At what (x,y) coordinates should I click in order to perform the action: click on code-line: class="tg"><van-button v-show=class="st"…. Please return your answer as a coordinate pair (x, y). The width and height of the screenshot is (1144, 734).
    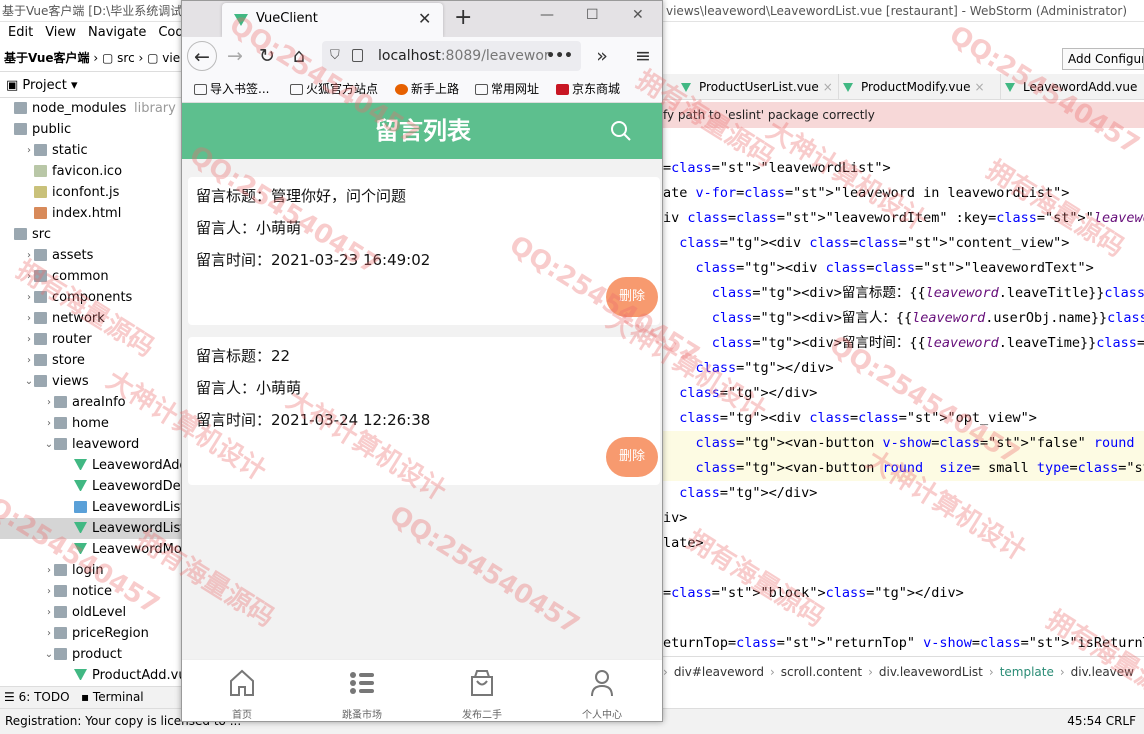
    Looking at the image, I should click on (903, 443).